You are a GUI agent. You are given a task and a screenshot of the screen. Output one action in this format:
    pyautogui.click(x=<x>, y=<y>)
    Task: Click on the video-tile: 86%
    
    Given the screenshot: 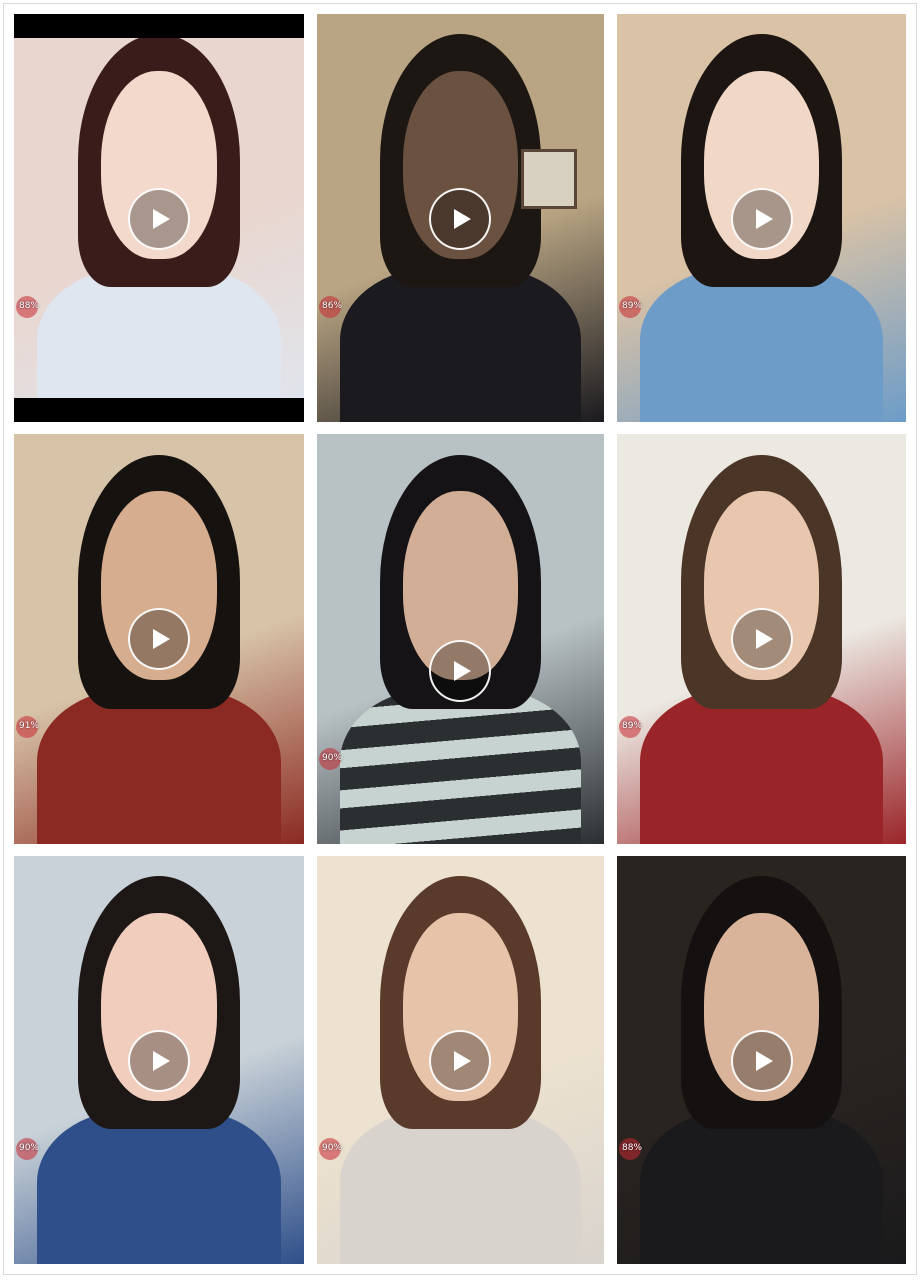 What is the action you would take?
    pyautogui.click(x=460, y=218)
    